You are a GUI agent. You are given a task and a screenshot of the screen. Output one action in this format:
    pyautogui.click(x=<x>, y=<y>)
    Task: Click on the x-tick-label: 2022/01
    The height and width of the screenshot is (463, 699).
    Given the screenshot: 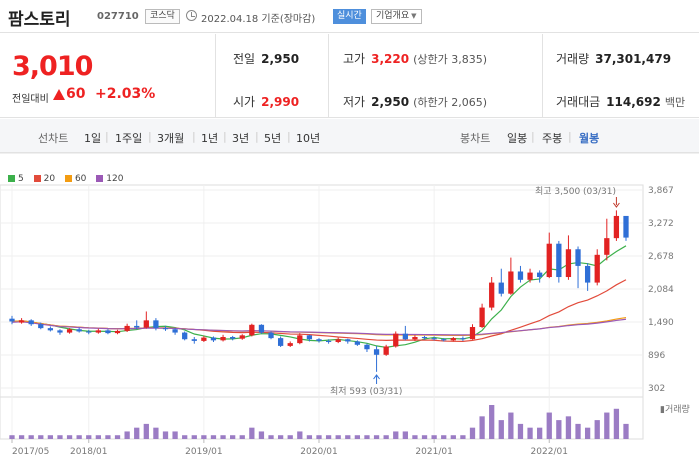 What is the action you would take?
    pyautogui.click(x=549, y=452)
    